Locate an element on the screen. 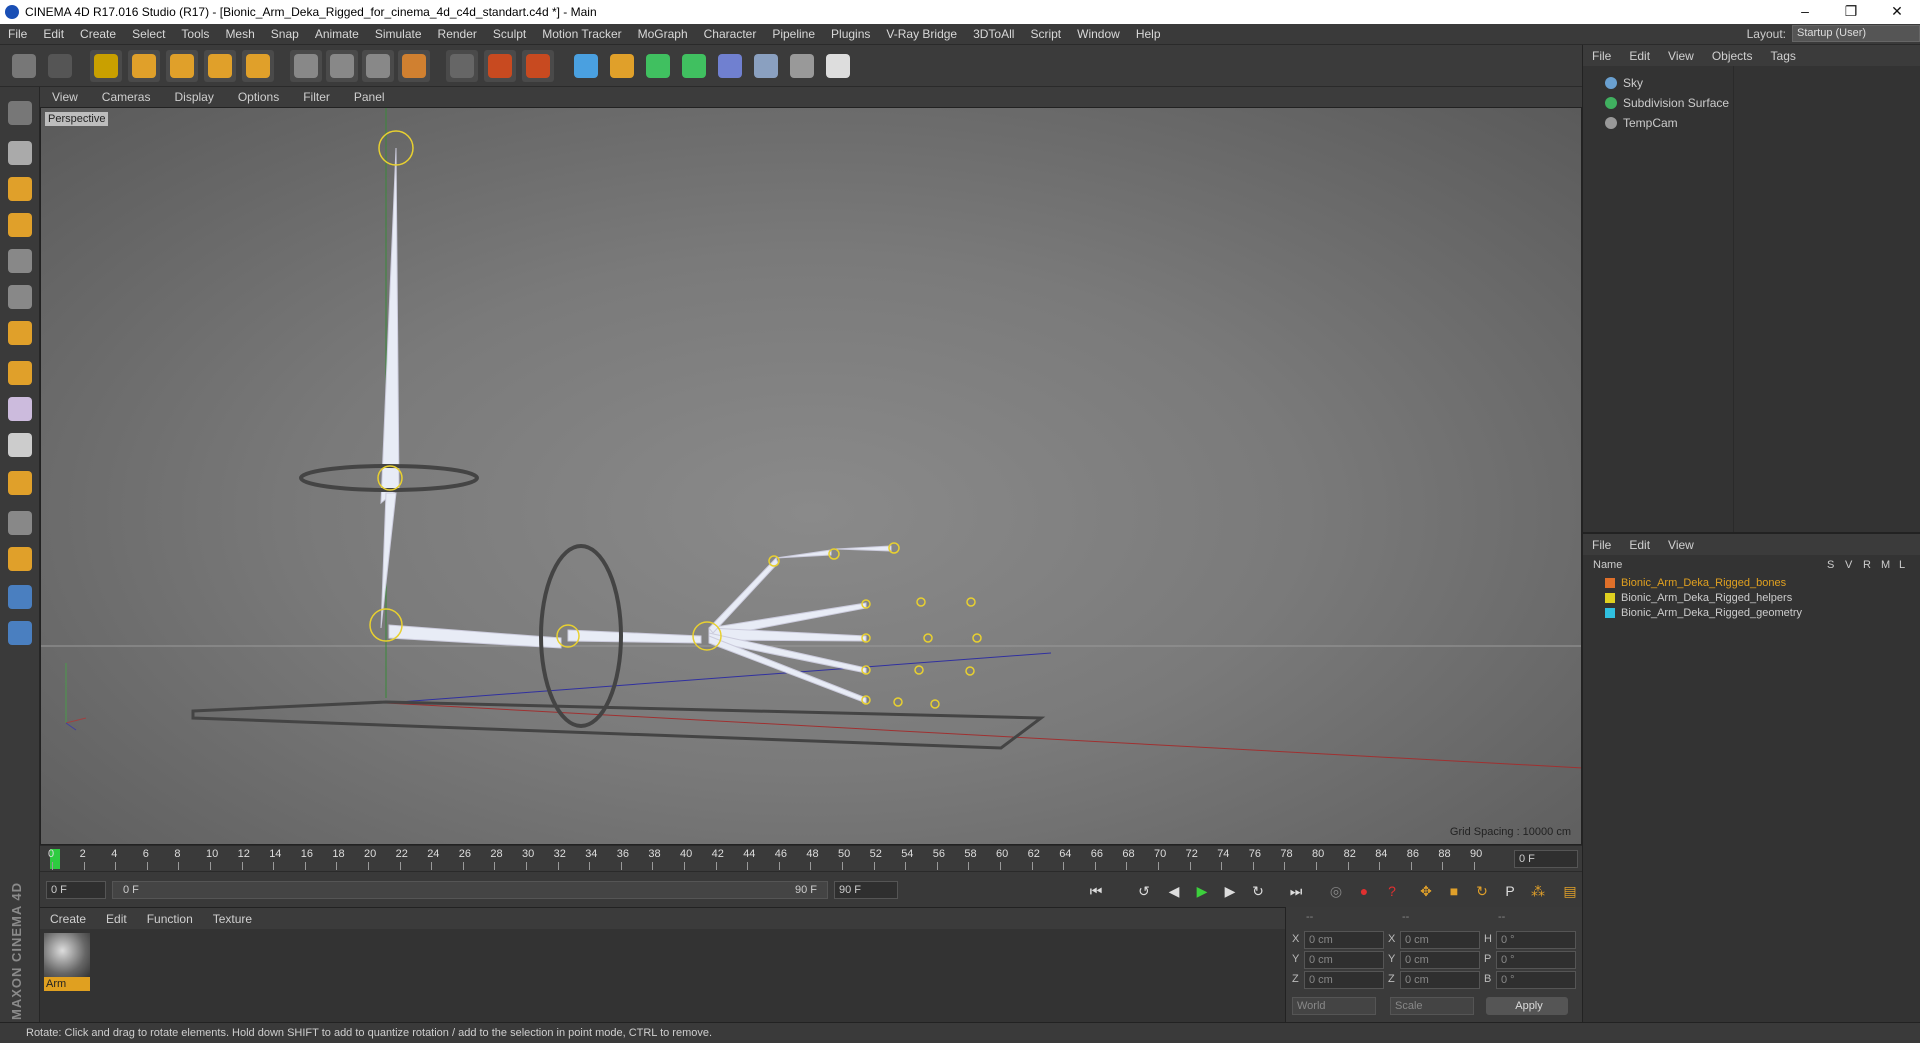 The width and height of the screenshot is (1920, 1043). menu-3dtoall: 3DToAll is located at coordinates (993, 34).